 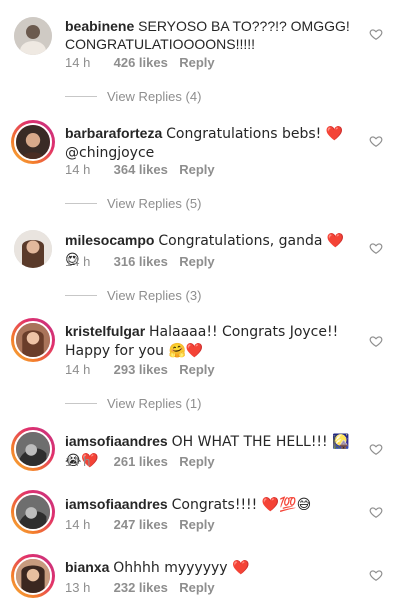 I want to click on comment-likes: 247 likes, so click(x=145, y=524).